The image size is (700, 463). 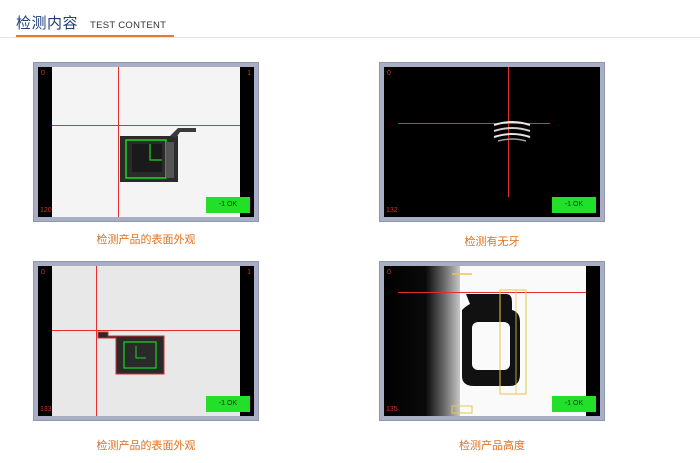 What do you see at coordinates (46, 210) in the screenshot?
I see `corner-label-bl: 120` at bounding box center [46, 210].